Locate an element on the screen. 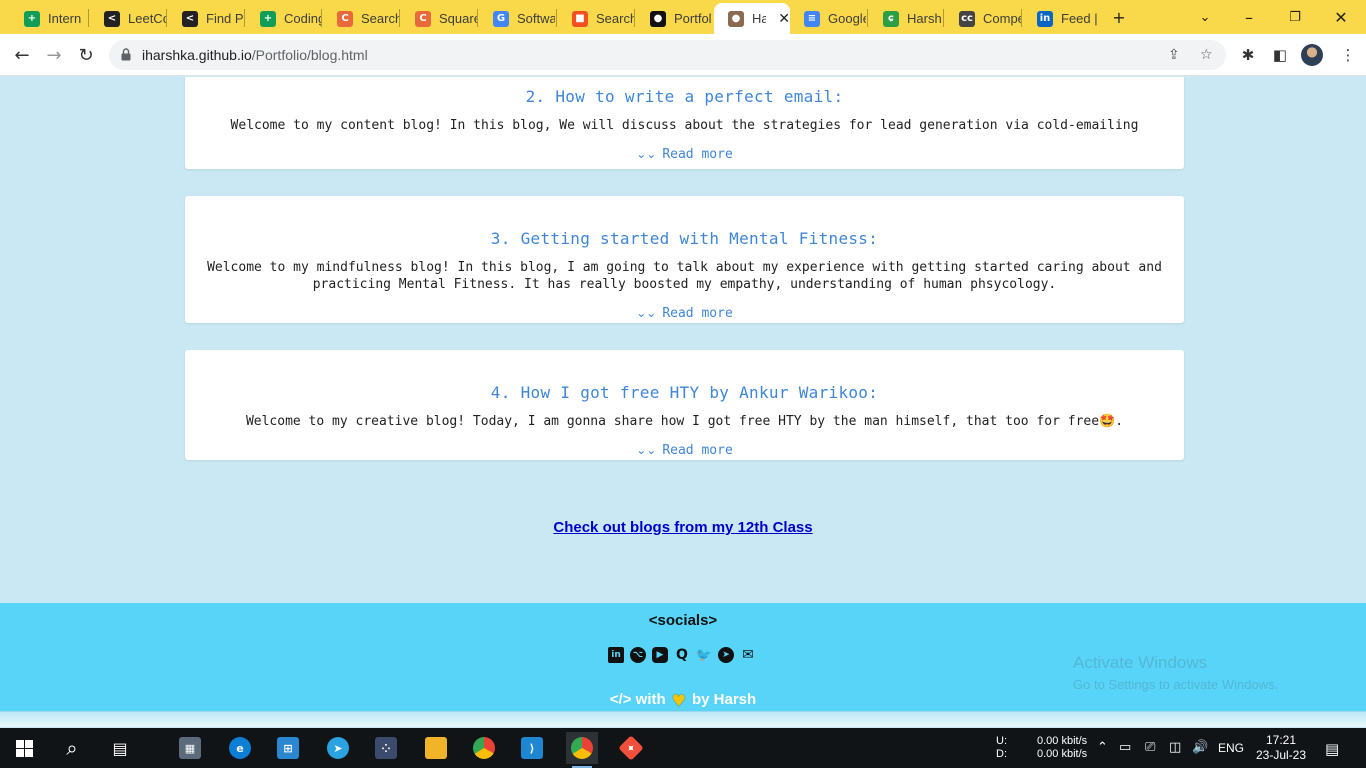  chrome-profile-app is located at coordinates (582, 750).